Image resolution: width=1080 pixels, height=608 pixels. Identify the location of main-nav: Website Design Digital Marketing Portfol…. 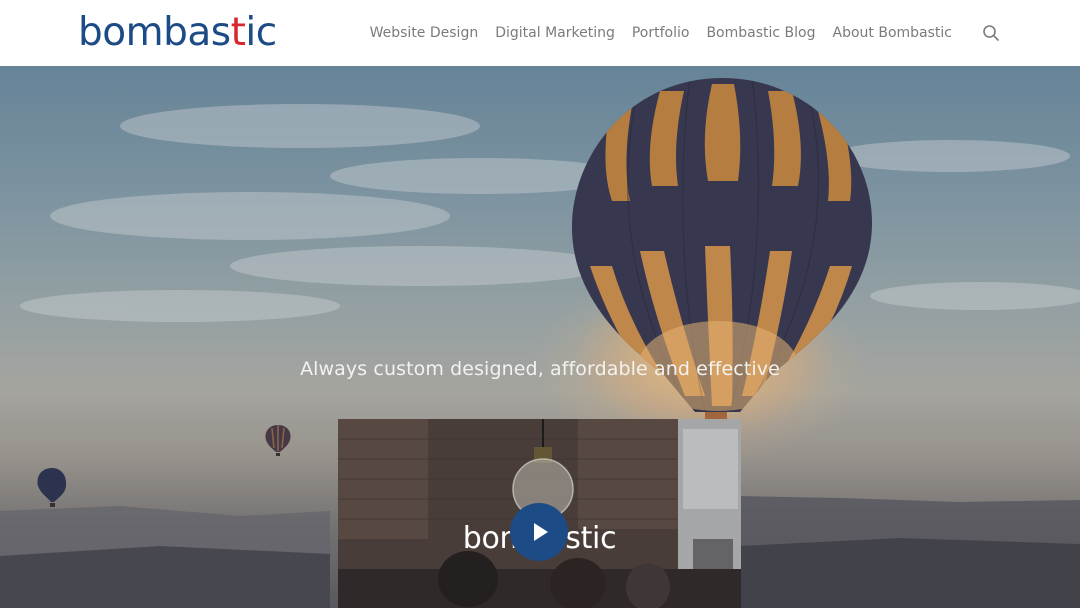
(652, 33).